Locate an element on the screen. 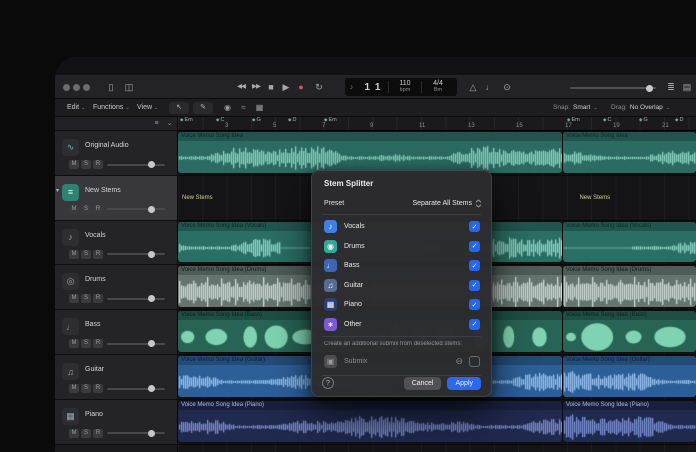  remove-submix-icon: ⊖ is located at coordinates (459, 361).